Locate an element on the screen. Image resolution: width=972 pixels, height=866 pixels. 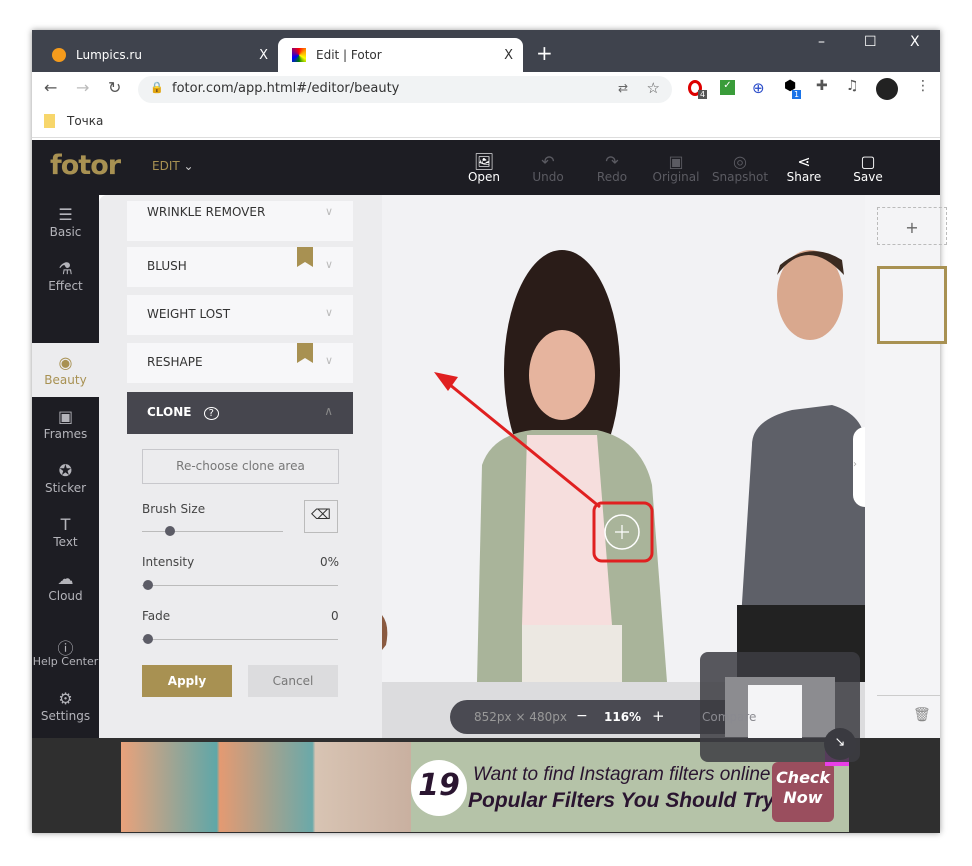
fade-handle is located at coordinates (148, 639).